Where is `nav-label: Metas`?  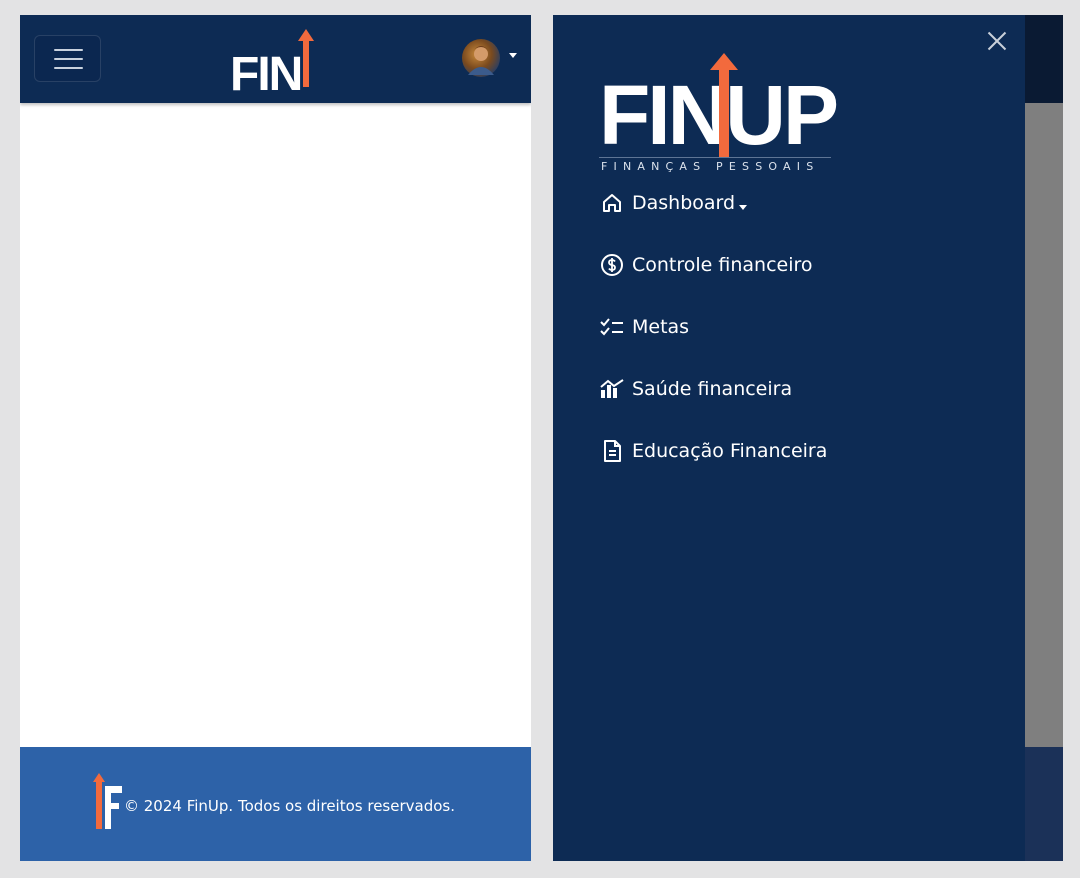
nav-label: Metas is located at coordinates (661, 327).